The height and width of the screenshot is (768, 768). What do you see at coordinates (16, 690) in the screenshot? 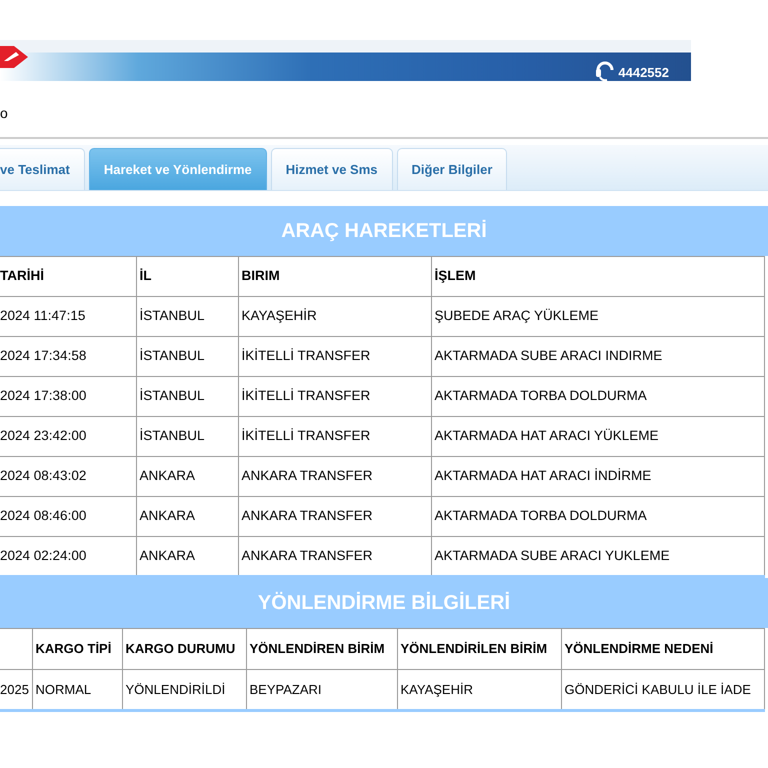
I see `table-cell: 2025` at bounding box center [16, 690].